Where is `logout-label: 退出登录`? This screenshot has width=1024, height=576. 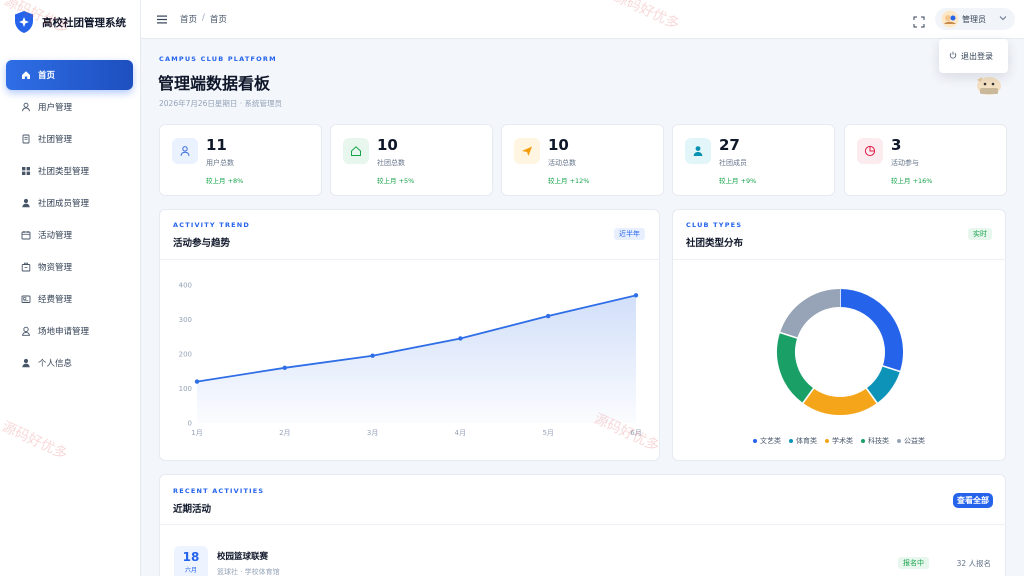 logout-label: 退出登录 is located at coordinates (977, 56).